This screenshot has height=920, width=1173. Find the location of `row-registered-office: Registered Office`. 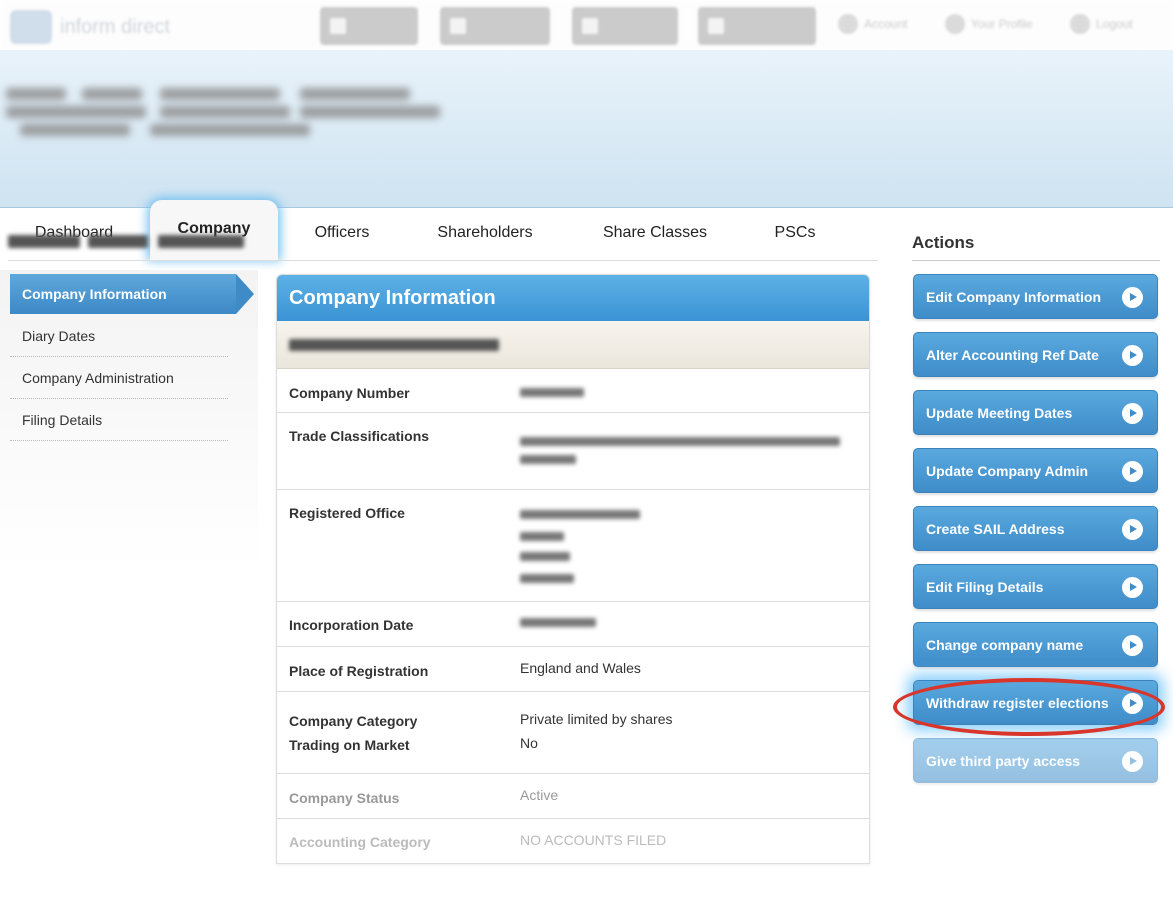

row-registered-office: Registered Office is located at coordinates (573, 546).